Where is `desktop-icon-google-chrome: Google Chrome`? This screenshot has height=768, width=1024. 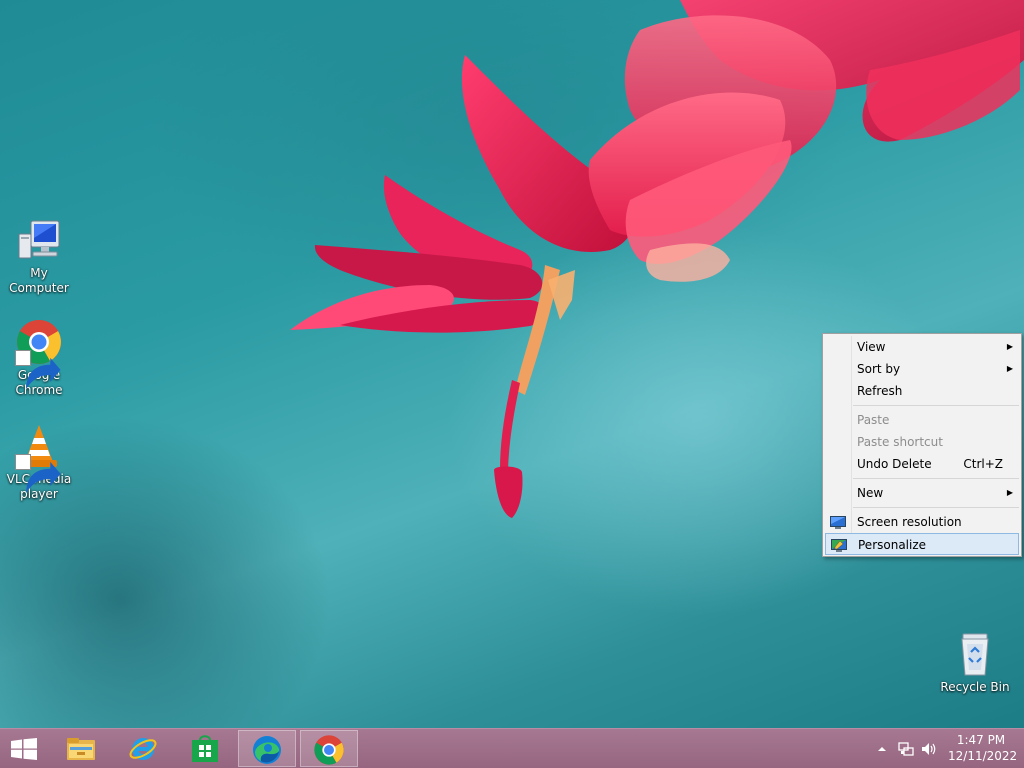
desktop-icon-google-chrome: Google Chrome is located at coordinates (39, 358).